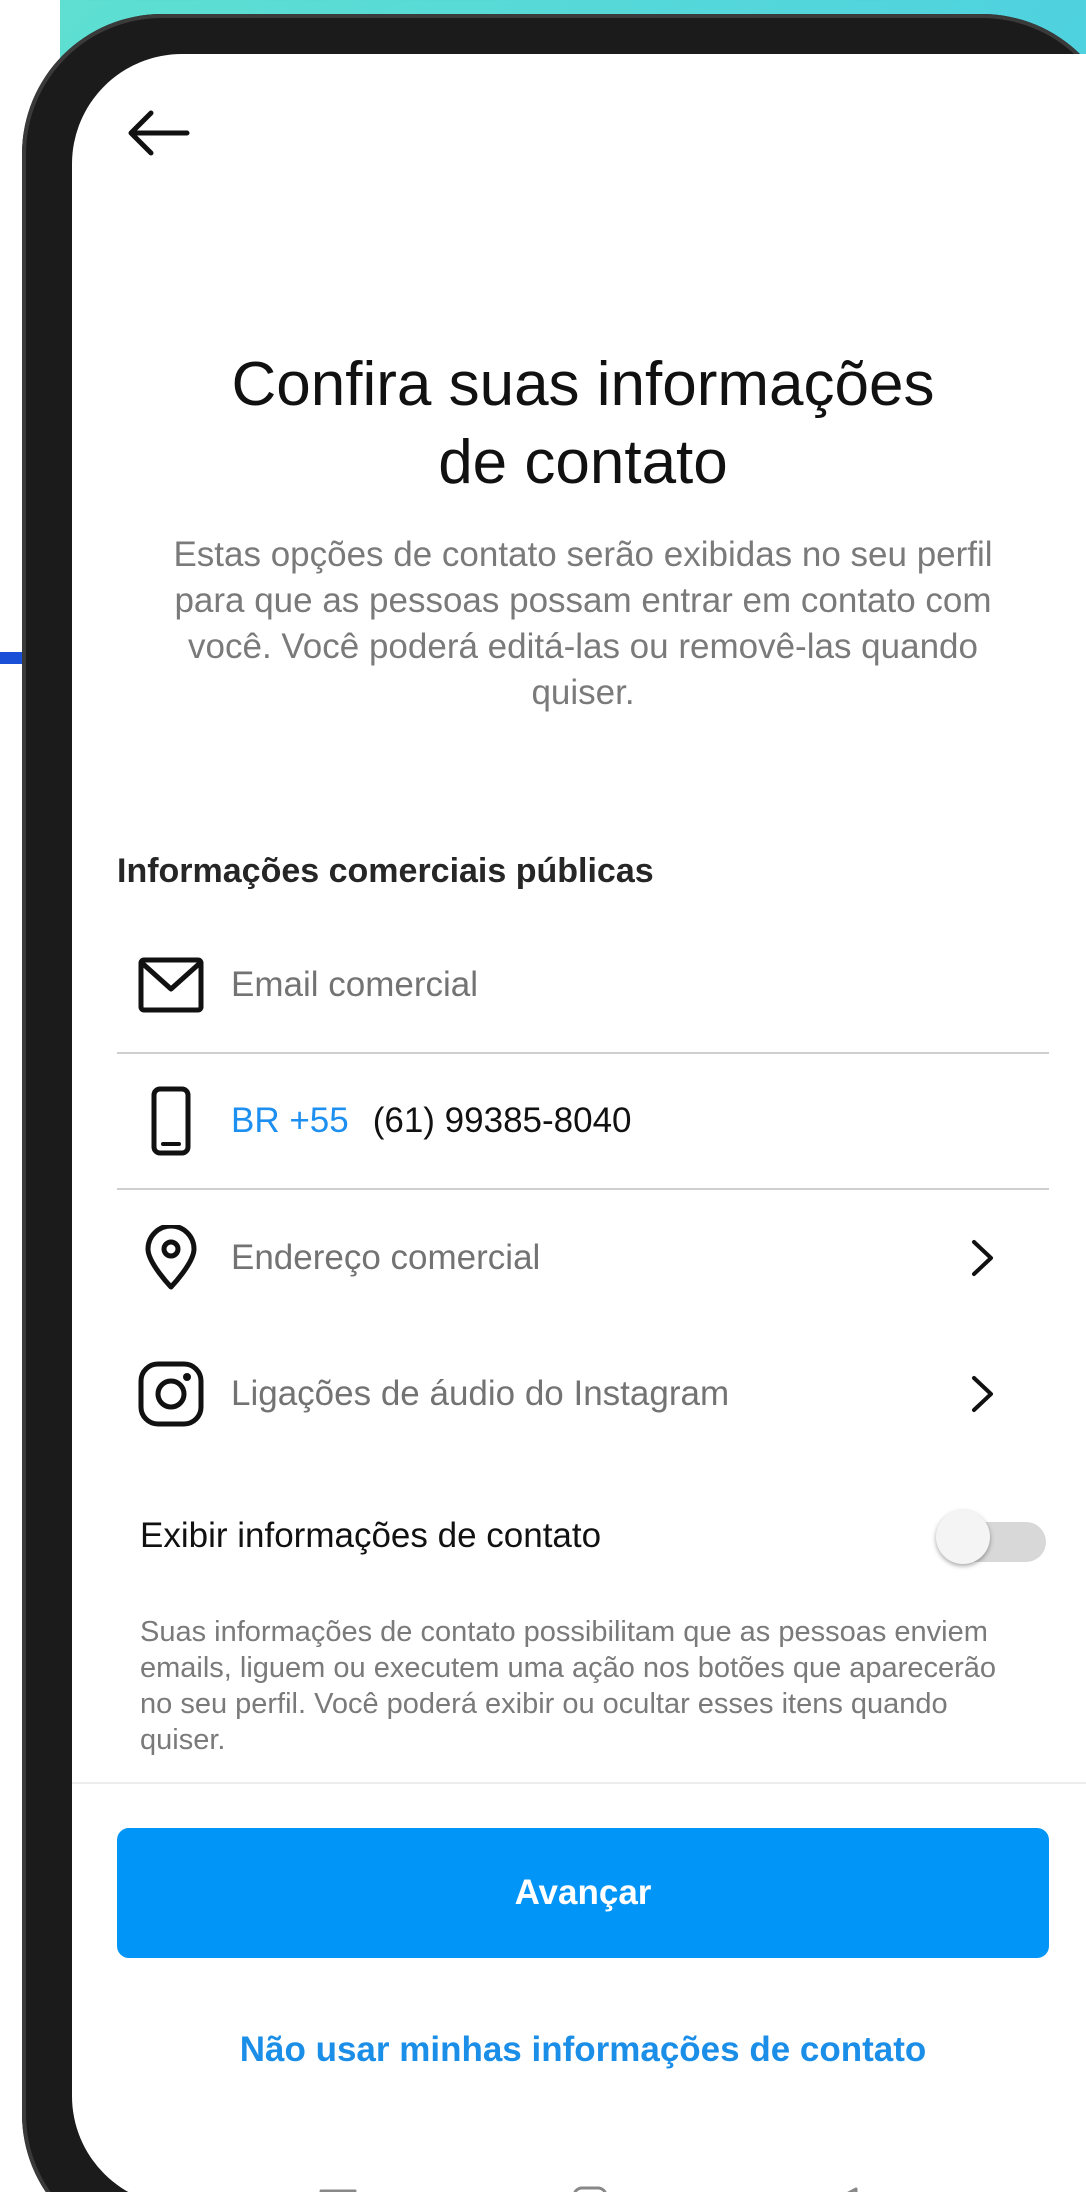  I want to click on skip-contact-info-link: Não usar minhas informações de contato, so click(579, 2050).